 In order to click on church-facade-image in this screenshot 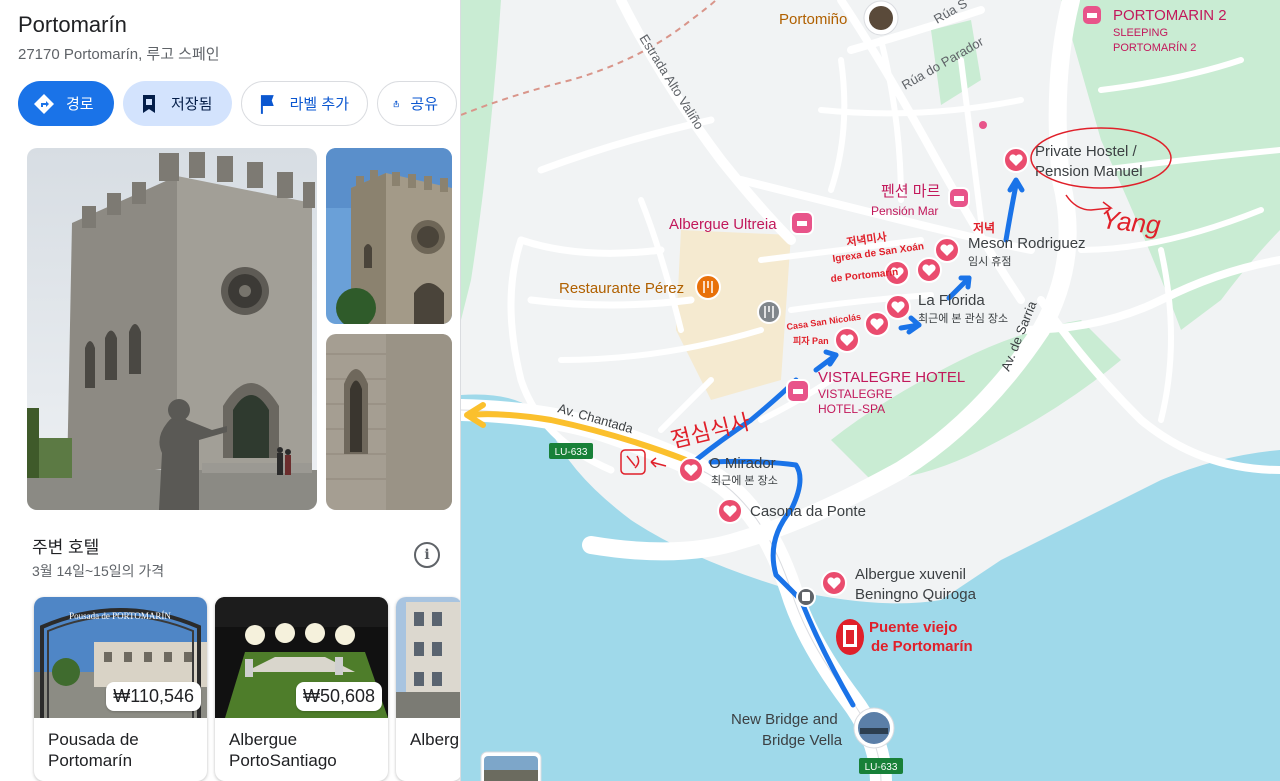, I will do `click(389, 236)`.